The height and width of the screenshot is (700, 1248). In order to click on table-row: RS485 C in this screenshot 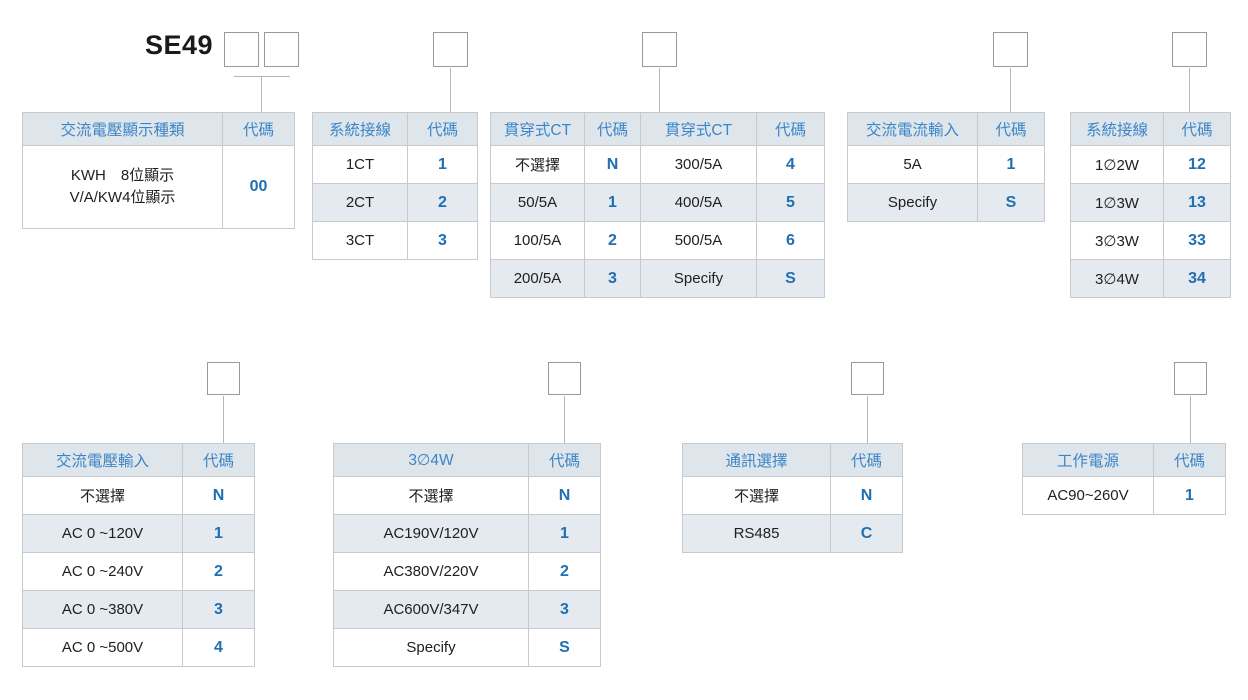, I will do `click(792, 533)`.